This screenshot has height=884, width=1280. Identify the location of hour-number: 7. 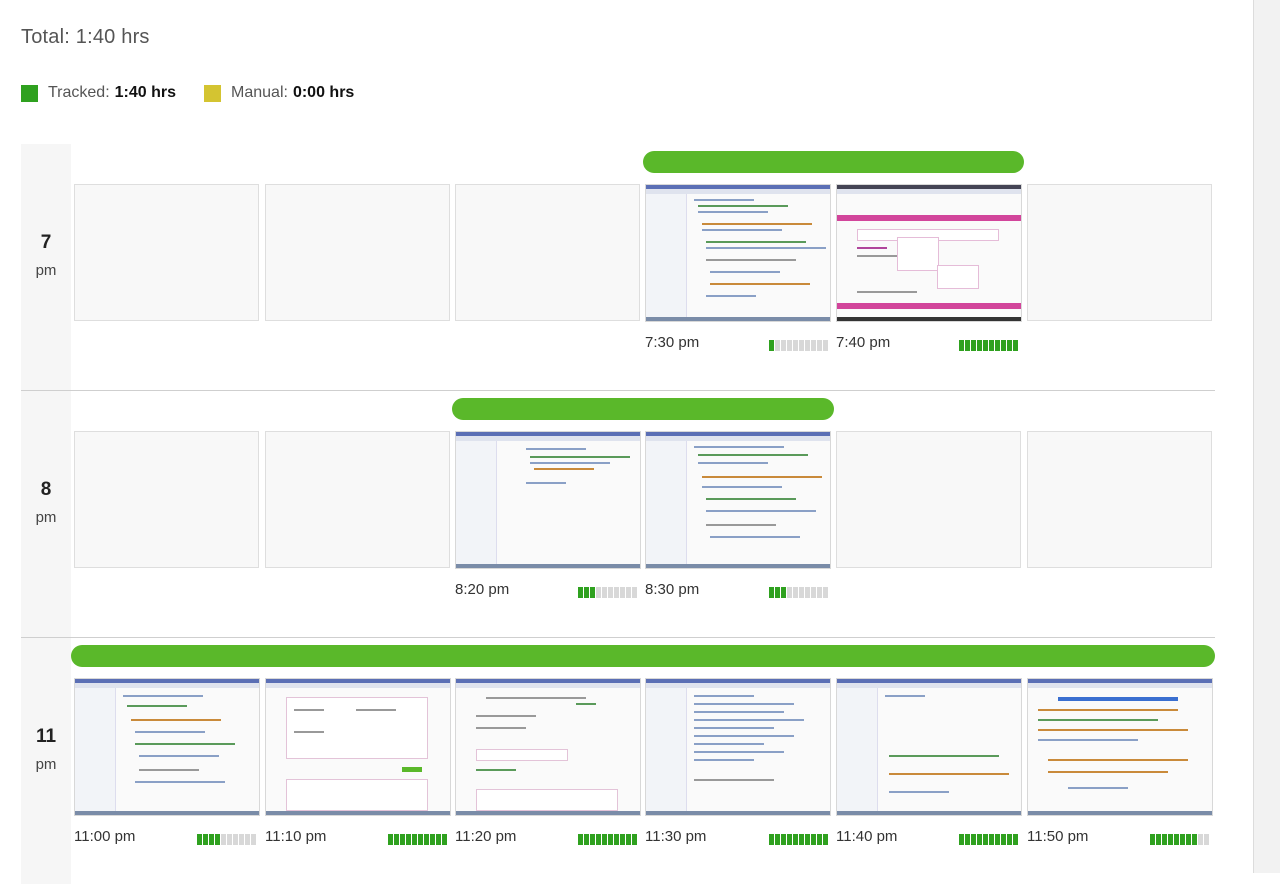
(46, 242).